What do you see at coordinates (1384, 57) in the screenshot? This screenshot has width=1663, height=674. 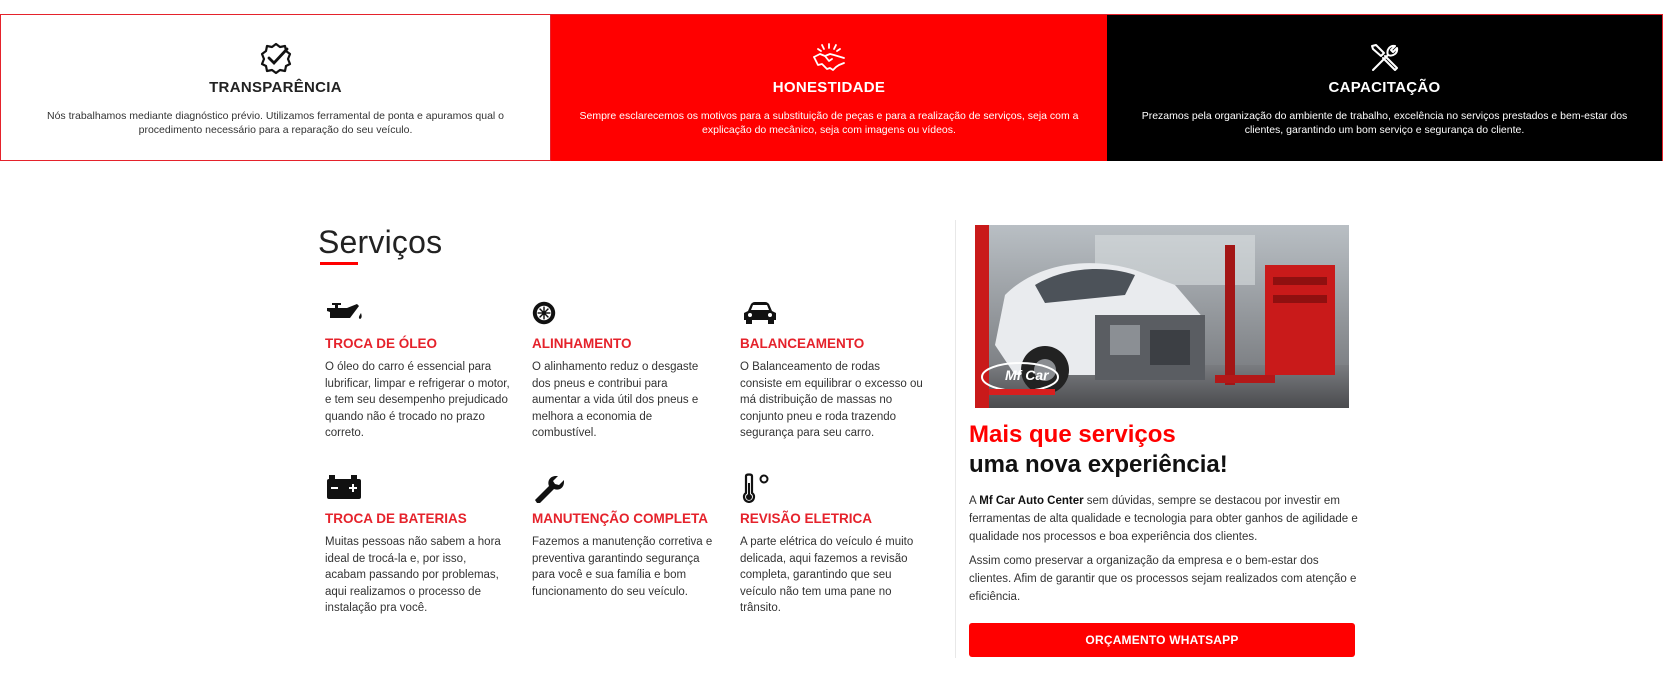 I see `tools-icon` at bounding box center [1384, 57].